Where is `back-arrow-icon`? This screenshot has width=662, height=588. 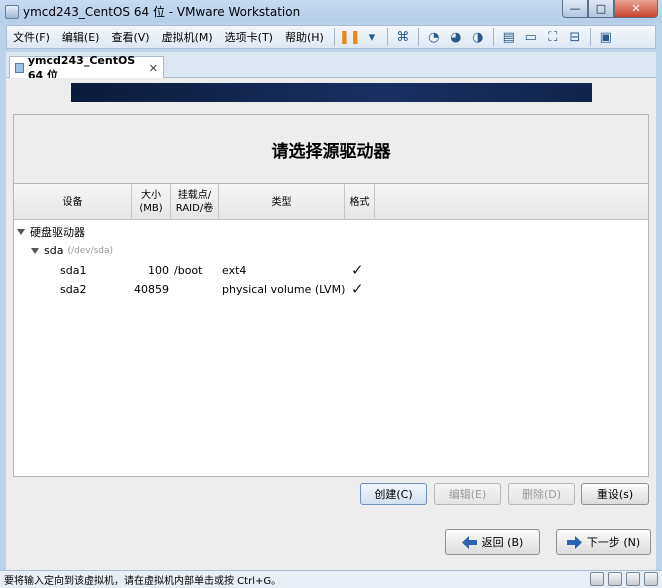
back-arrow-icon is located at coordinates (469, 542).